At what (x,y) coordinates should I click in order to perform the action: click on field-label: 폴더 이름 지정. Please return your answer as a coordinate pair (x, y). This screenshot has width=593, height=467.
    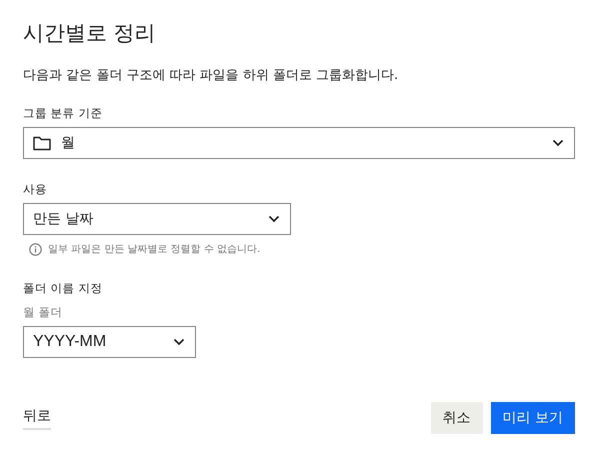
    Looking at the image, I should click on (62, 288).